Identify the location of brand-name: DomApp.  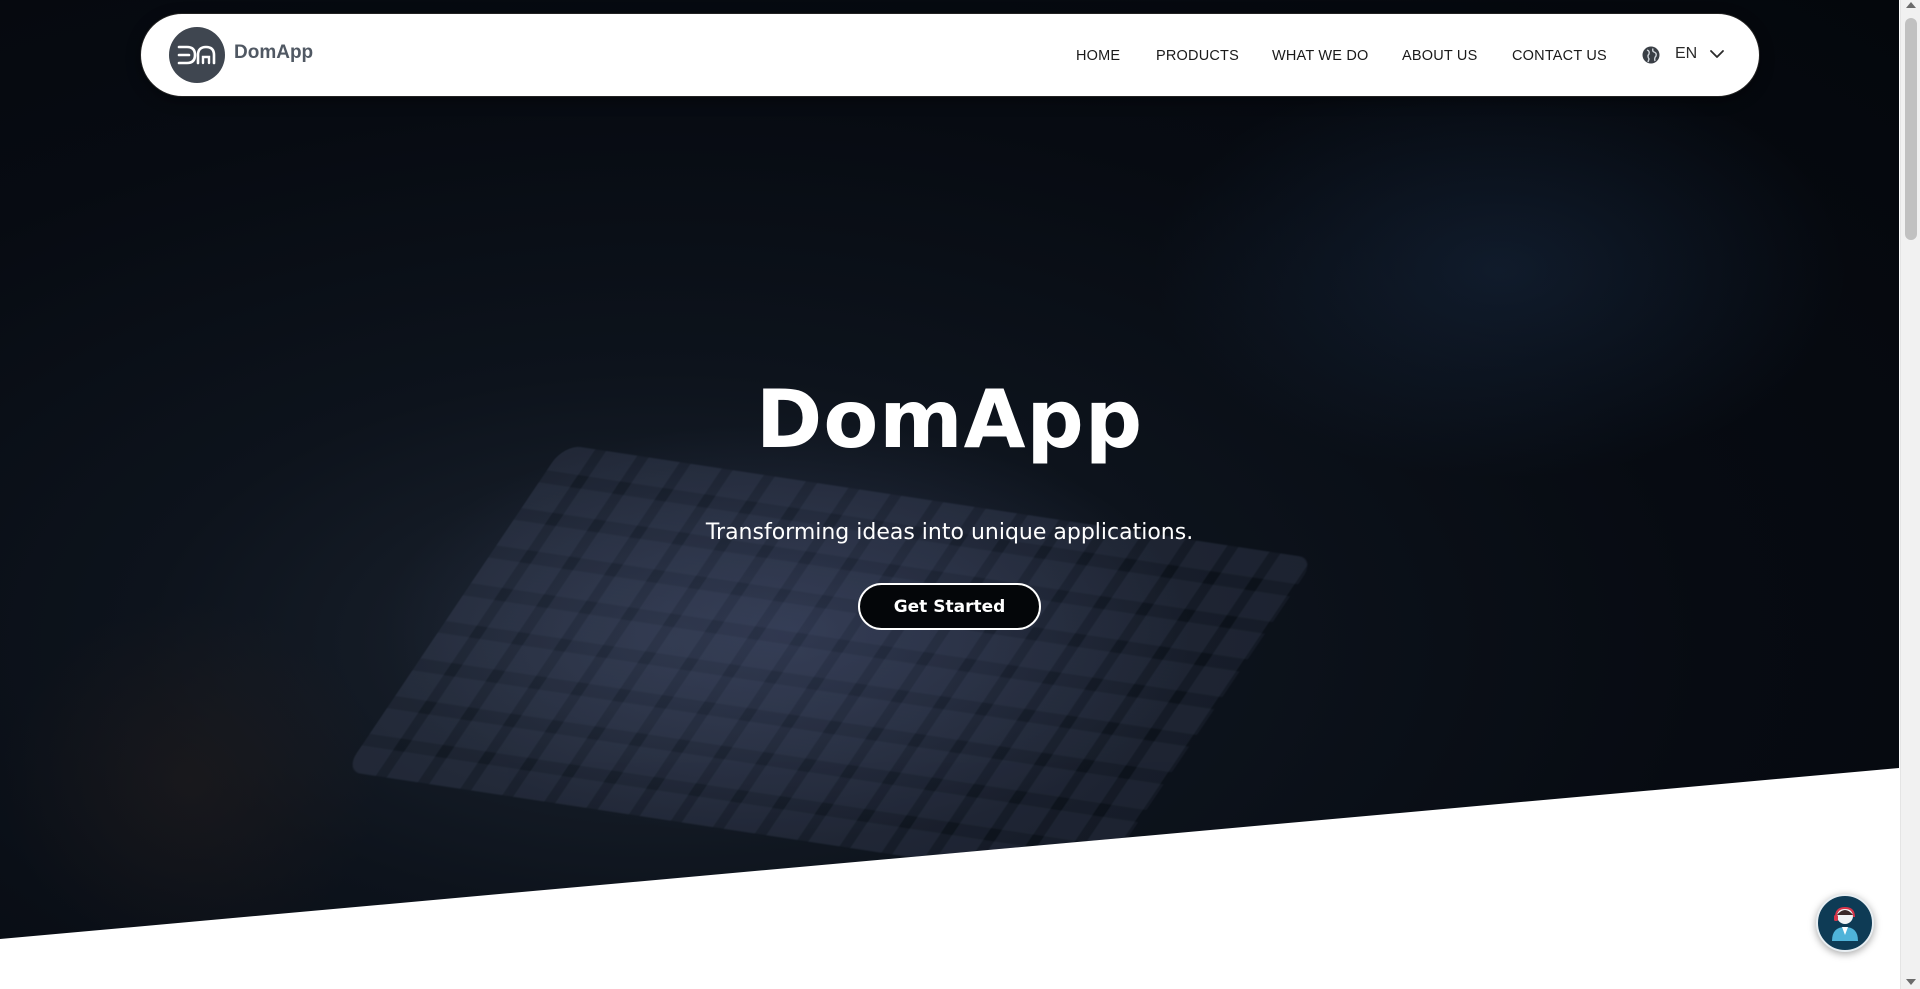
(273, 53).